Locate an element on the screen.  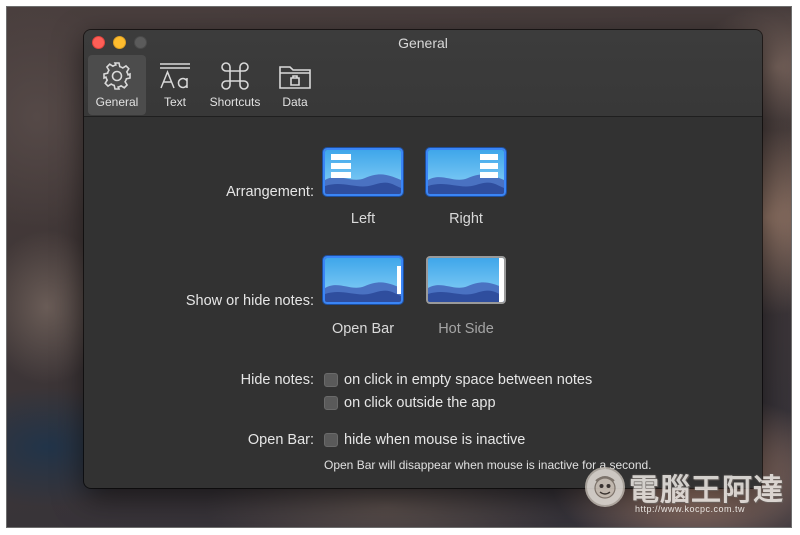
hide-when-inactive-text: hide when mouse is inactive is located at coordinates (435, 440).